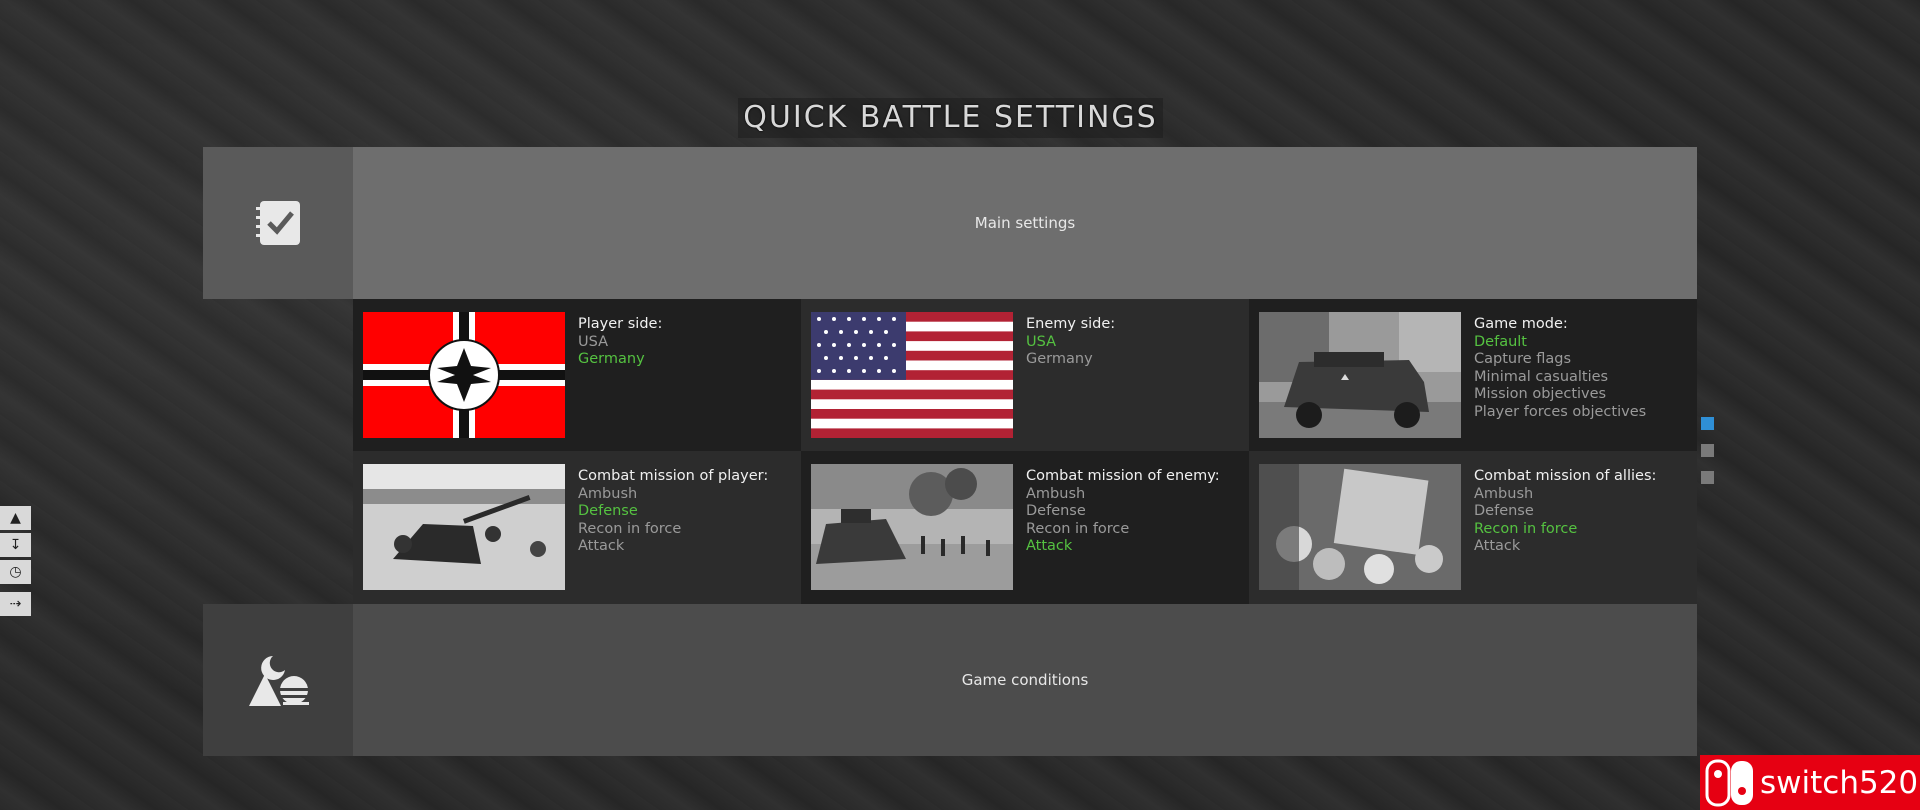  I want to click on player-side-cell: Player side: USA Germany, so click(577, 375).